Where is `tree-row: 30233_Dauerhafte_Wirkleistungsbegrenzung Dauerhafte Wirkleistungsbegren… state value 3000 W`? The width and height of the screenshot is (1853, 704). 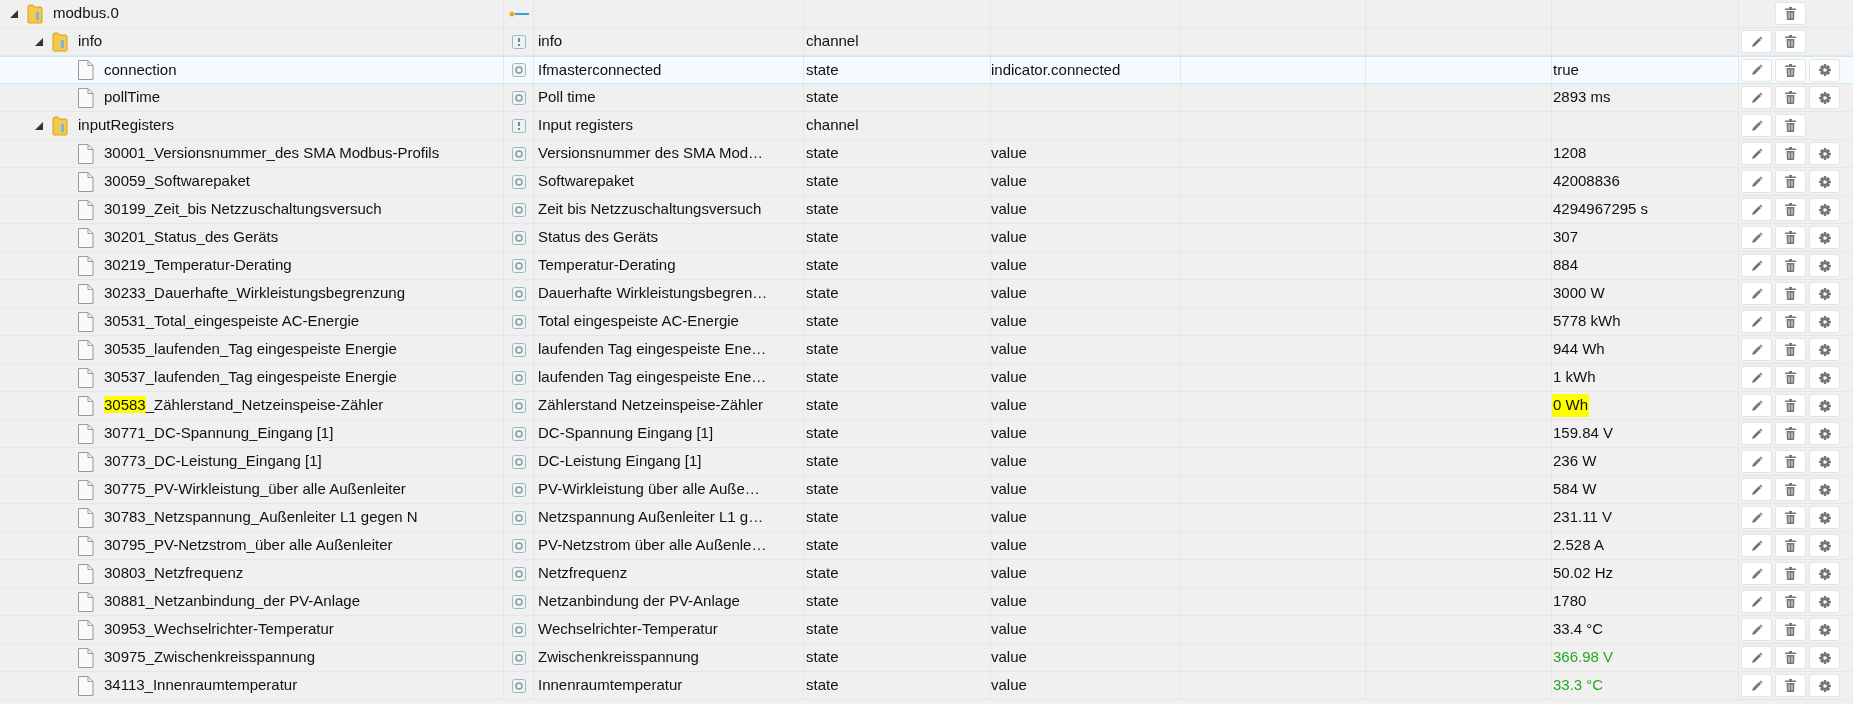
tree-row: 30233_Dauerhafte_Wirkleistungsbegrenzung Dauerhafte Wirkleistungsbegren… state value 3000 W is located at coordinates (926, 294).